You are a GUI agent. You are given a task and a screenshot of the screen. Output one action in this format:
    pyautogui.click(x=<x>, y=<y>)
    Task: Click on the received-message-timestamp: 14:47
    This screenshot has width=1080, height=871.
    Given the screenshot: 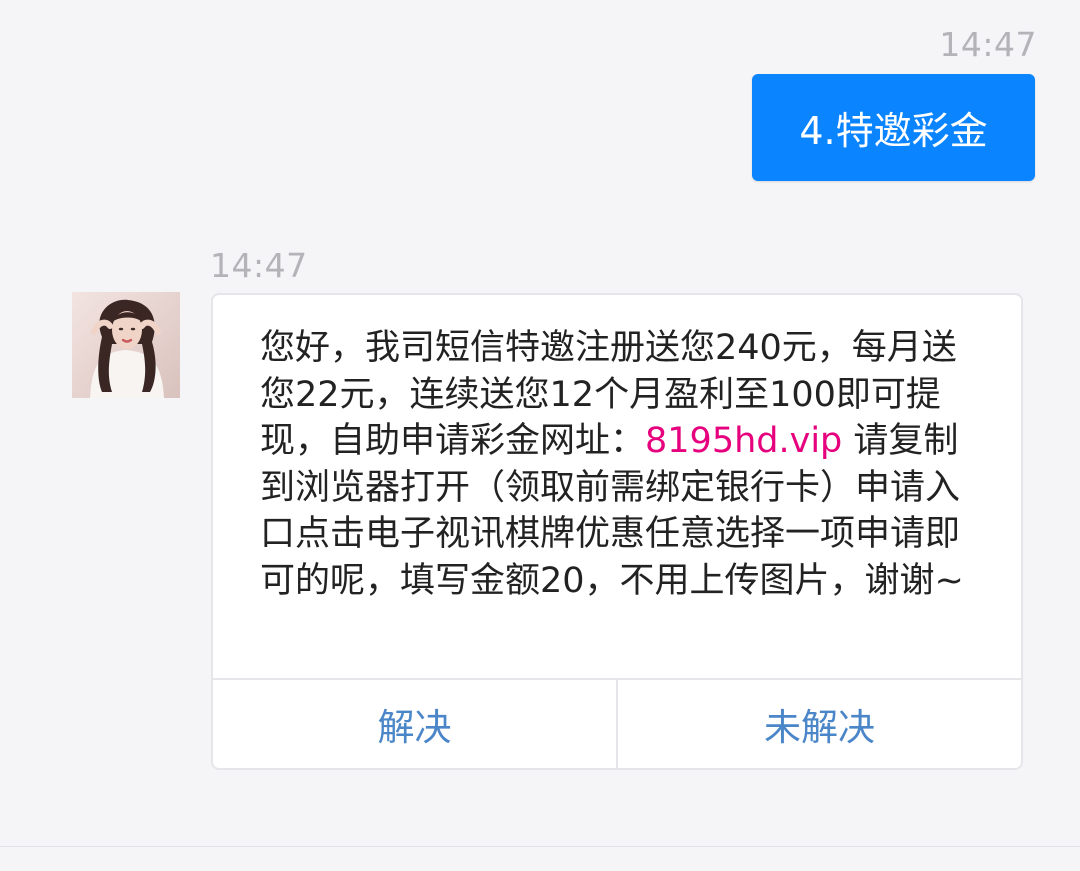 What is the action you would take?
    pyautogui.click(x=259, y=265)
    